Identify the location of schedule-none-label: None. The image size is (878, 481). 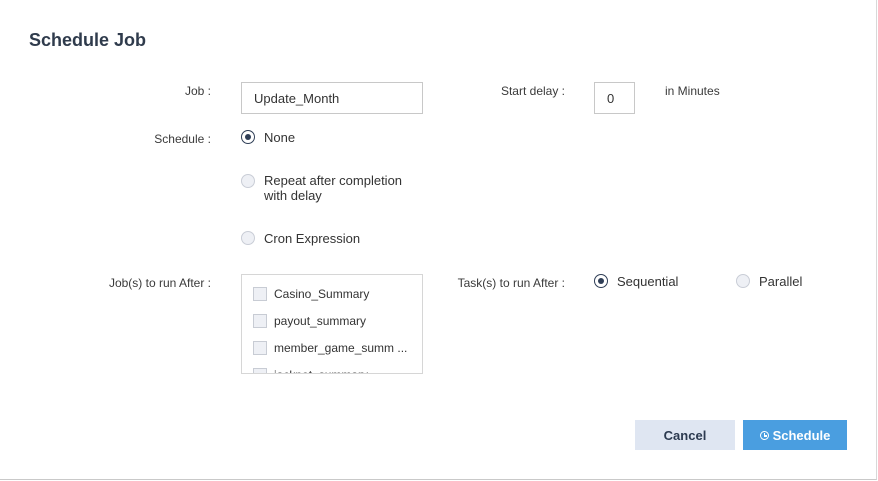
(279, 137).